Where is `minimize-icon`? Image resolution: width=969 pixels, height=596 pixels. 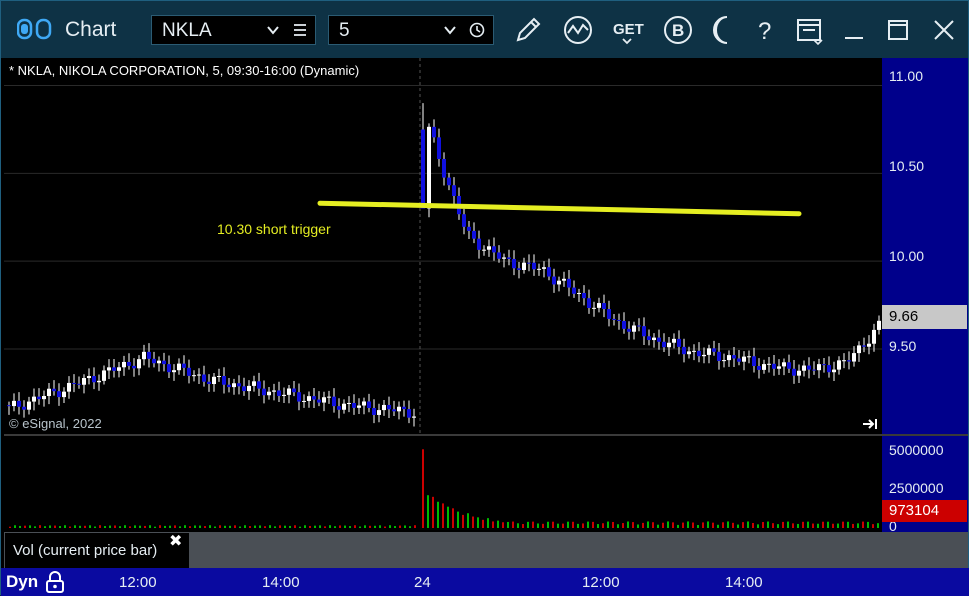 minimize-icon is located at coordinates (854, 30).